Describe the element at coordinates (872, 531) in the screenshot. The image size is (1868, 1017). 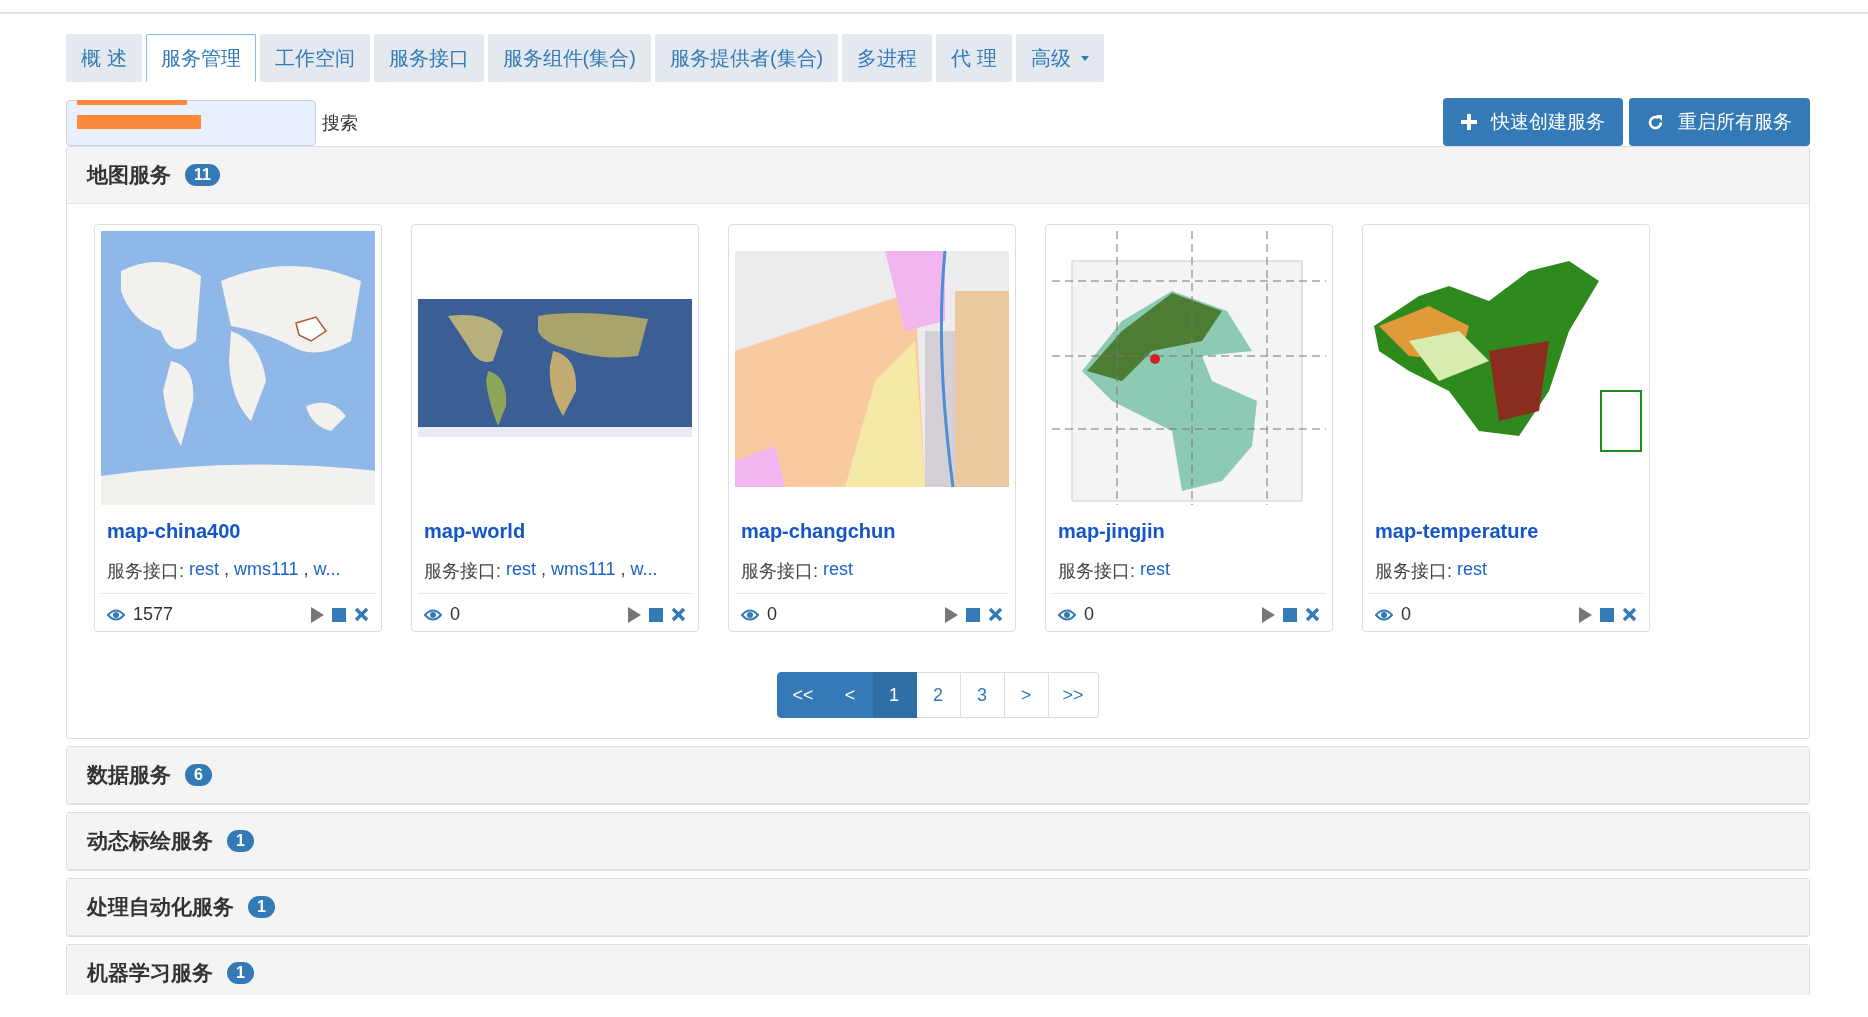
I see `service-name-link: map-changchun` at that location.